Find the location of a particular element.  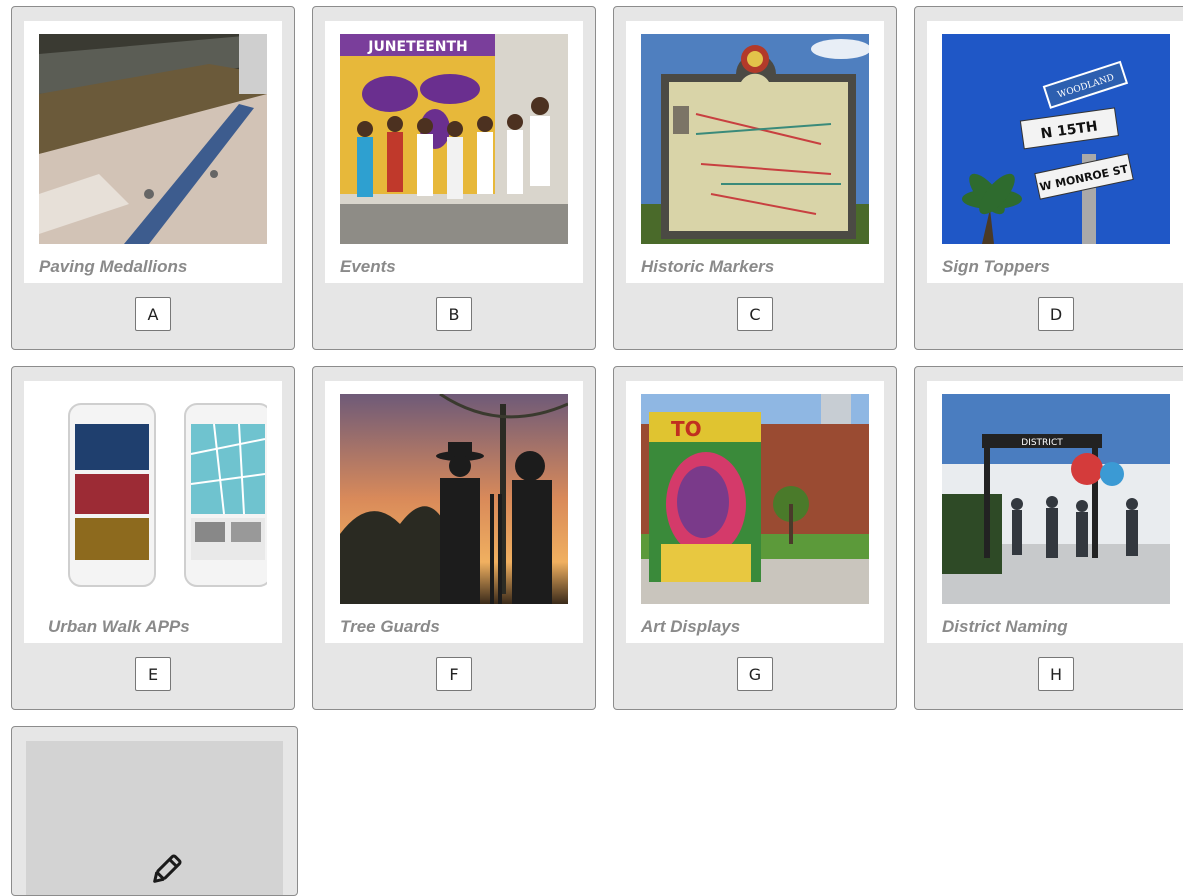

card-paving-medallions: Paving Medallions A is located at coordinates (153, 178).